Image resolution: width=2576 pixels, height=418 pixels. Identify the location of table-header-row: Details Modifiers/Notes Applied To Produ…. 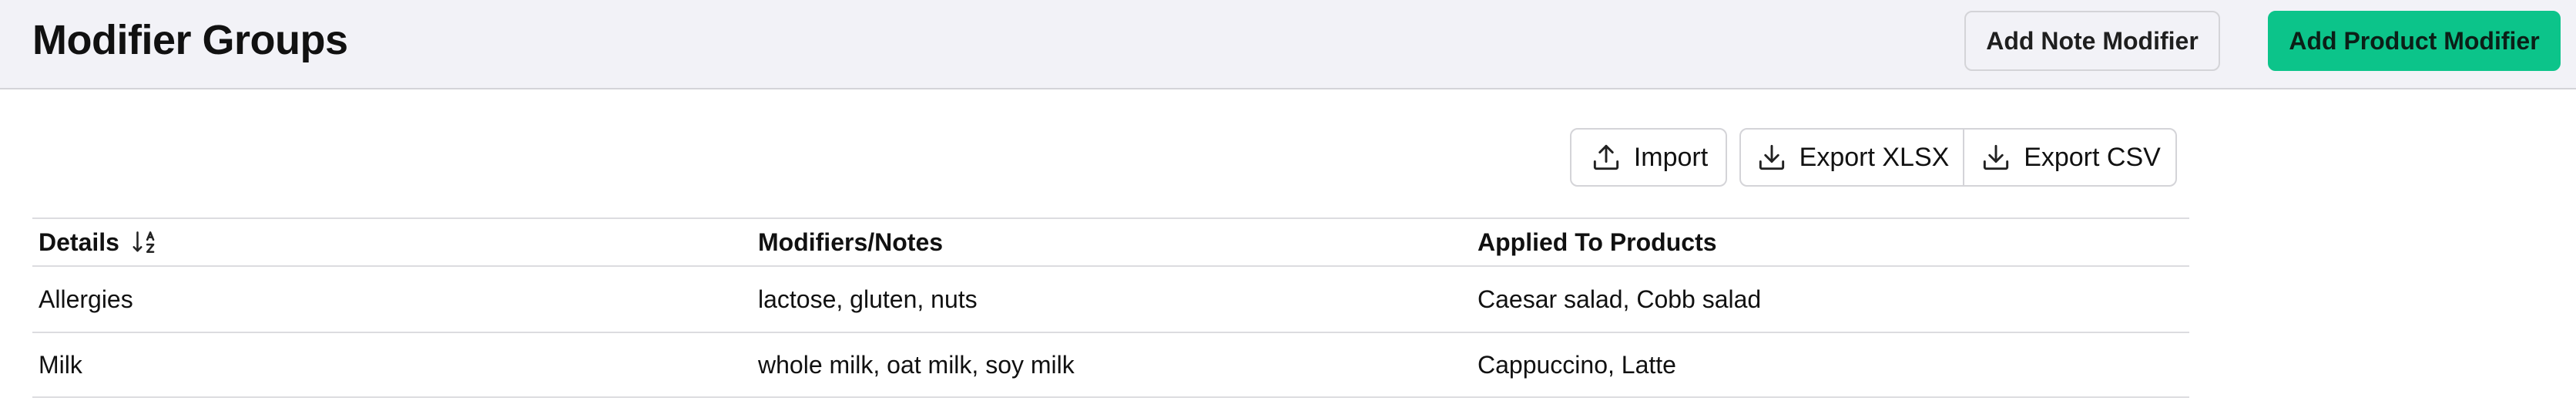
(1110, 241).